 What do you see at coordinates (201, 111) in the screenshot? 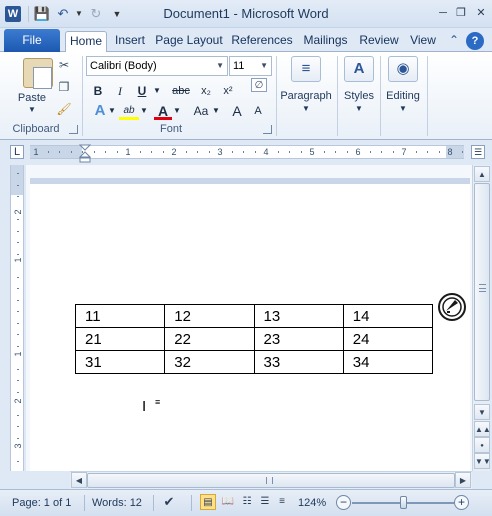
I see `change-case-button: Aa` at bounding box center [201, 111].